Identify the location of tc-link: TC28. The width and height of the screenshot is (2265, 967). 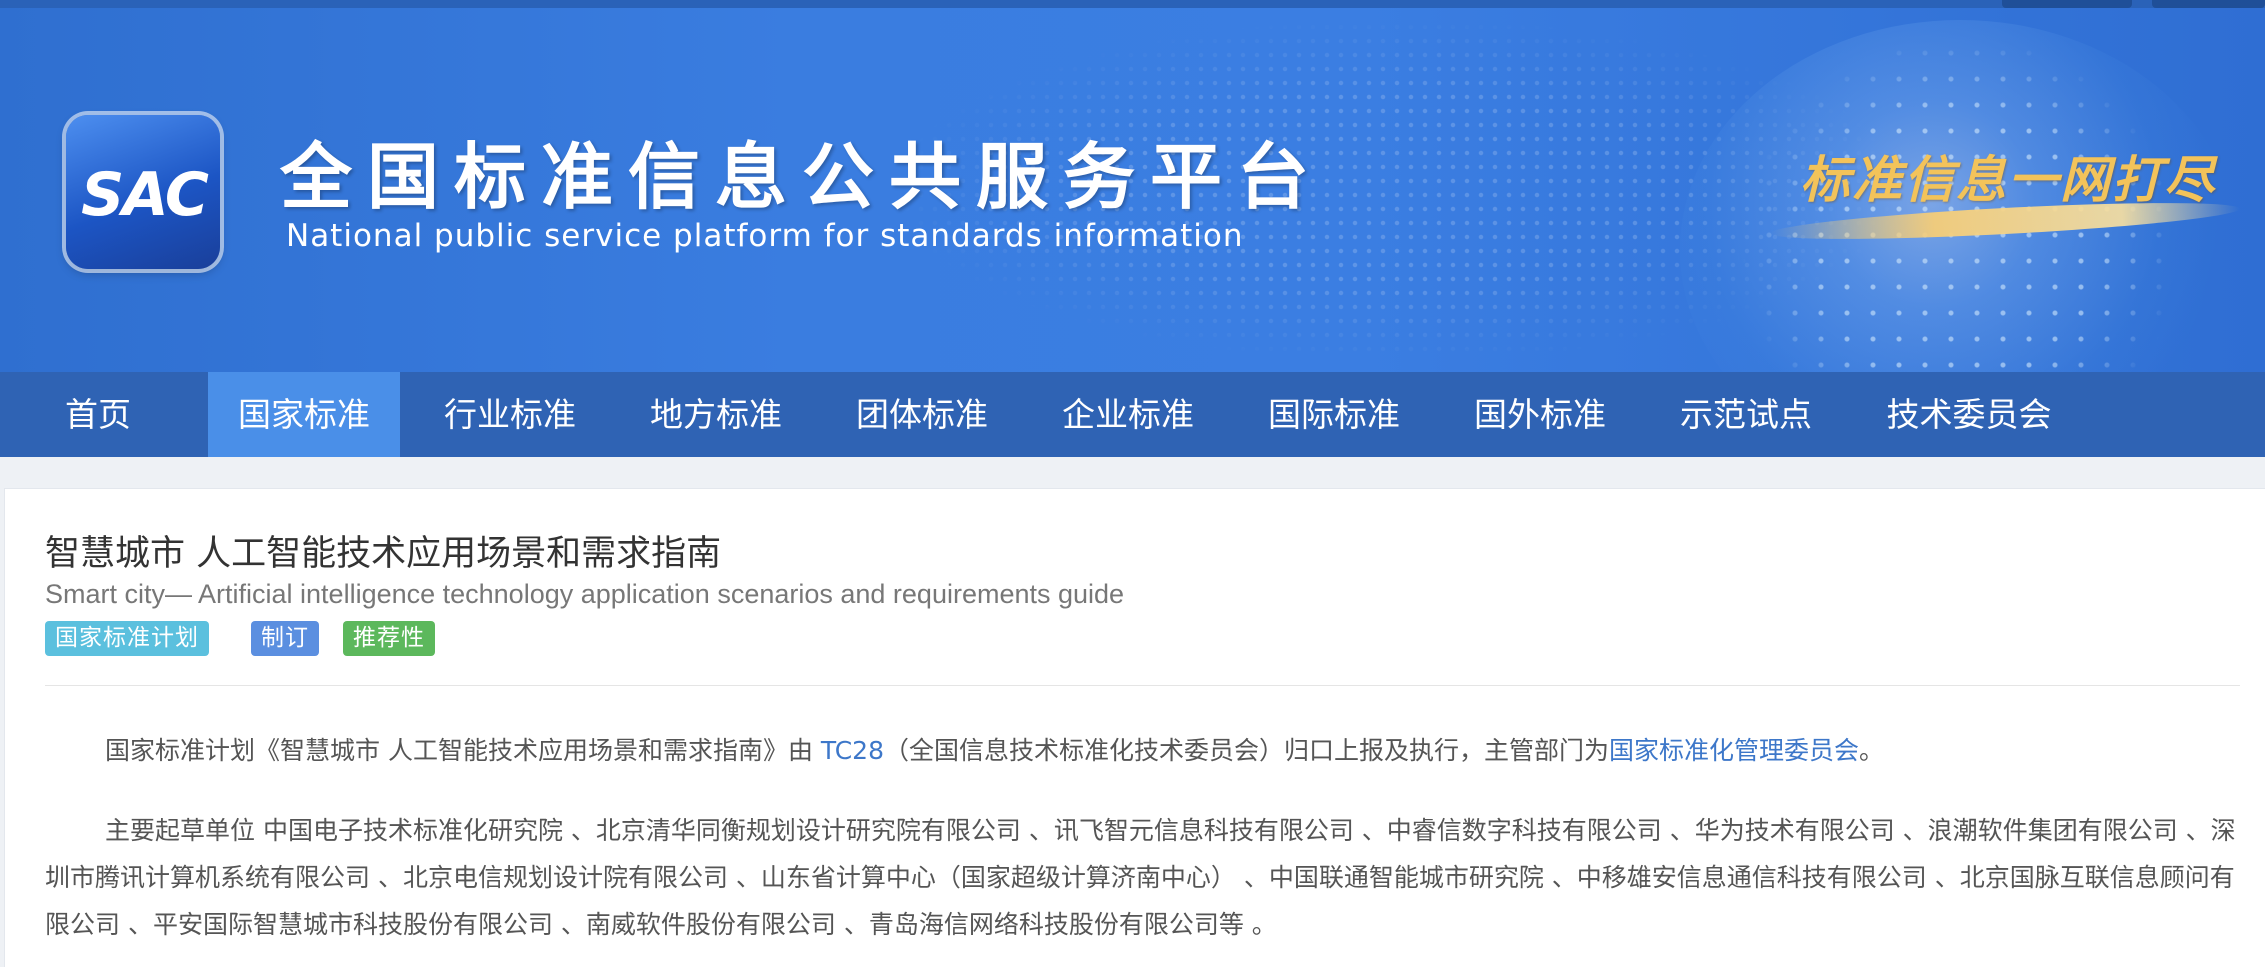
(852, 750).